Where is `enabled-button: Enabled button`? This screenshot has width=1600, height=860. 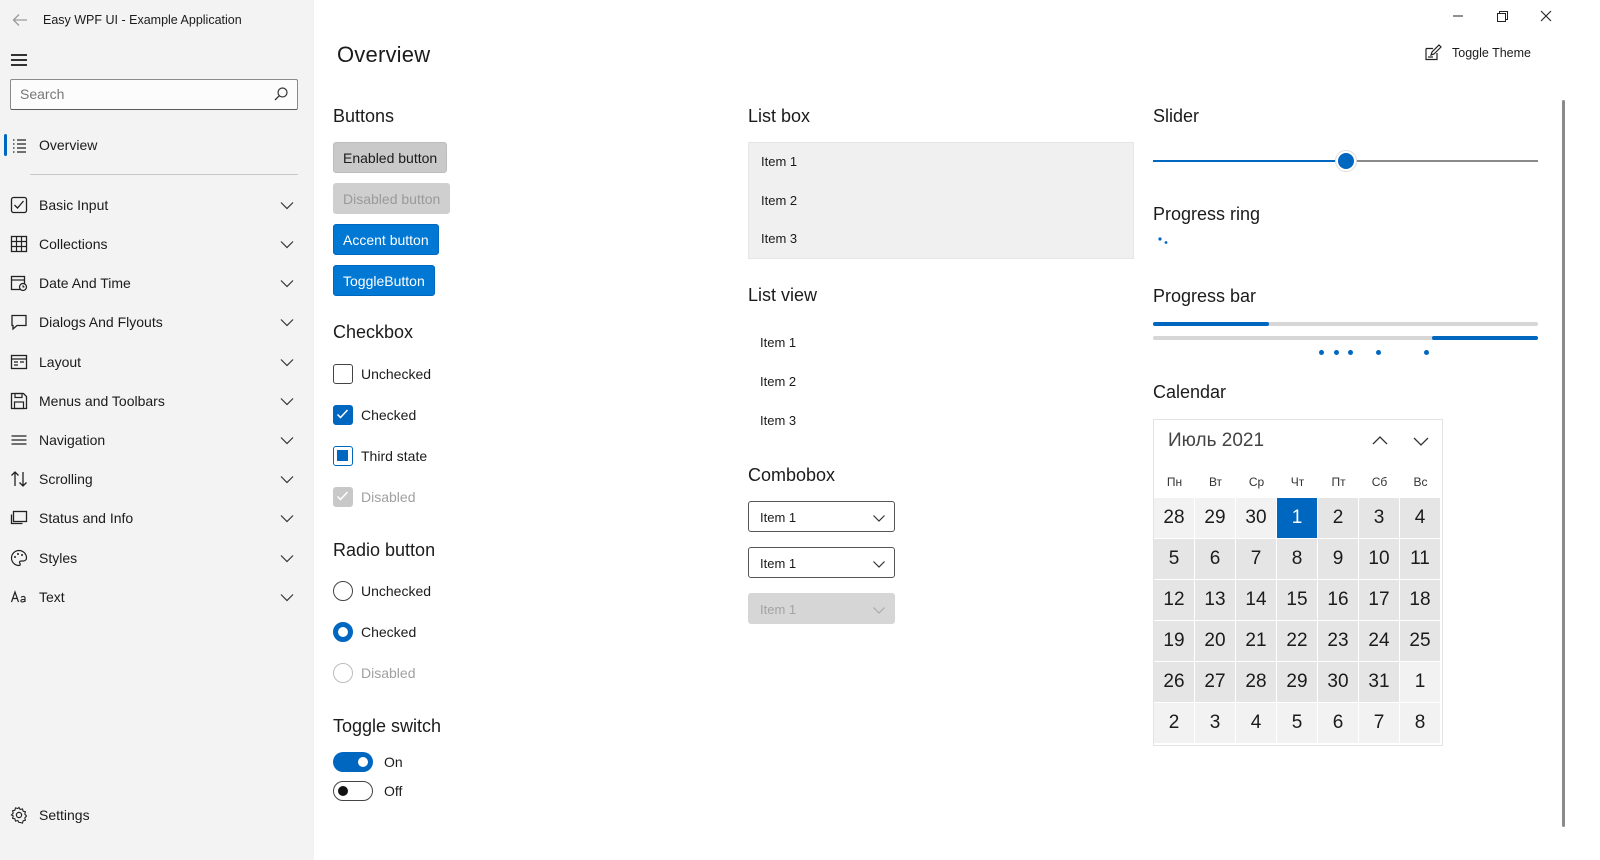 enabled-button: Enabled button is located at coordinates (390, 157).